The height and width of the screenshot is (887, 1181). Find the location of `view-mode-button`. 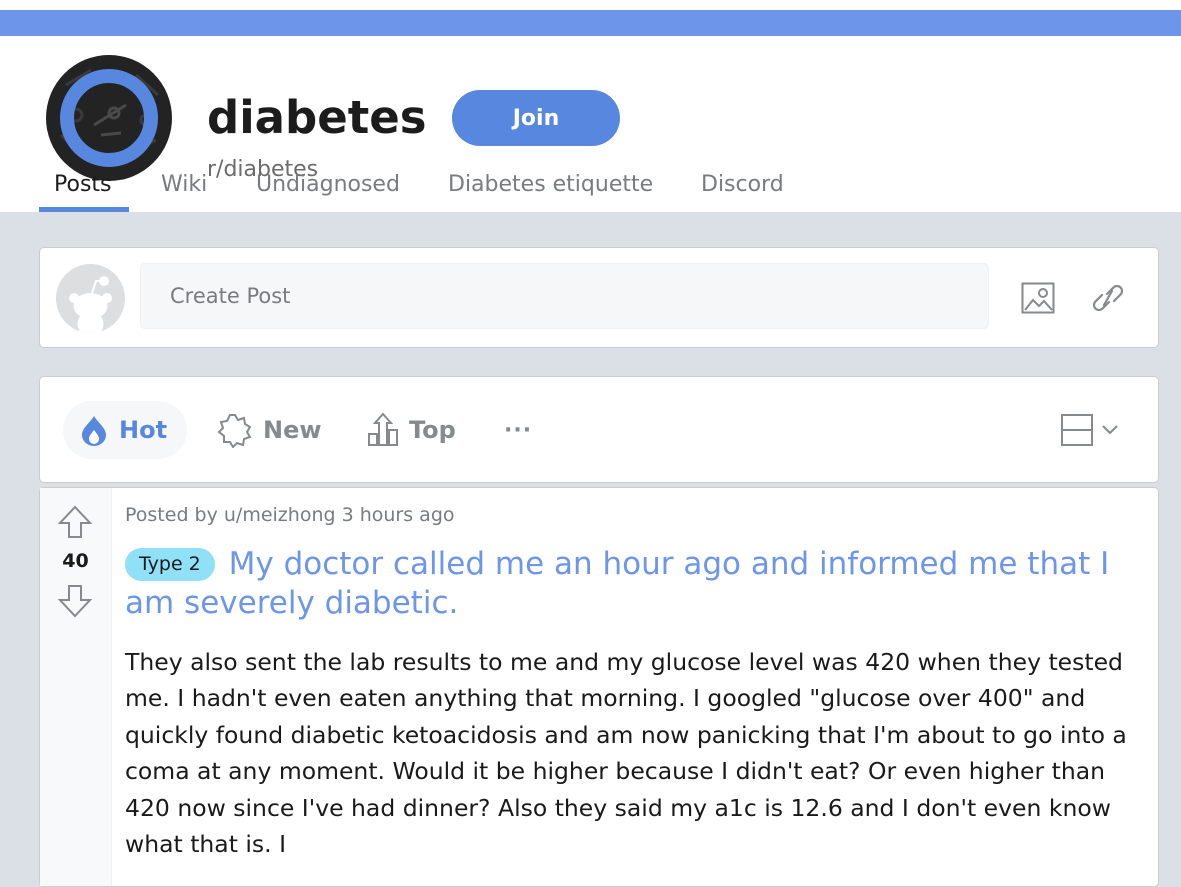

view-mode-button is located at coordinates (1098, 430).